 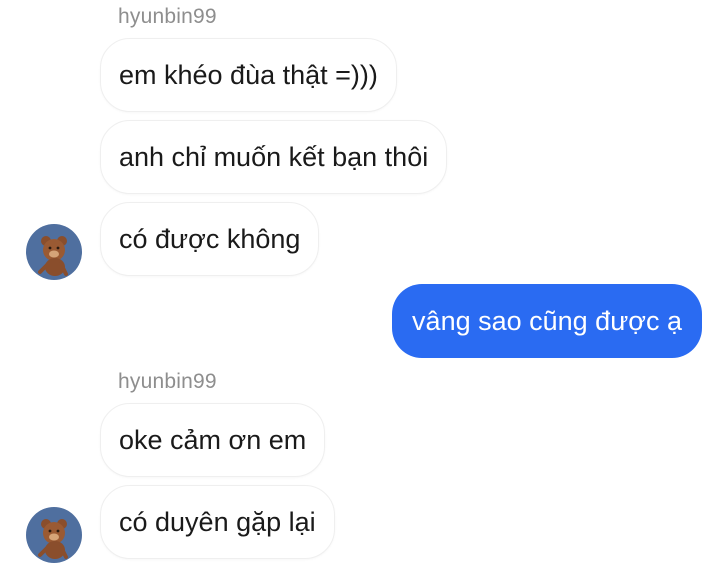 I want to click on message-text: anh chỉ muốn kết bạn thôi, so click(x=274, y=156).